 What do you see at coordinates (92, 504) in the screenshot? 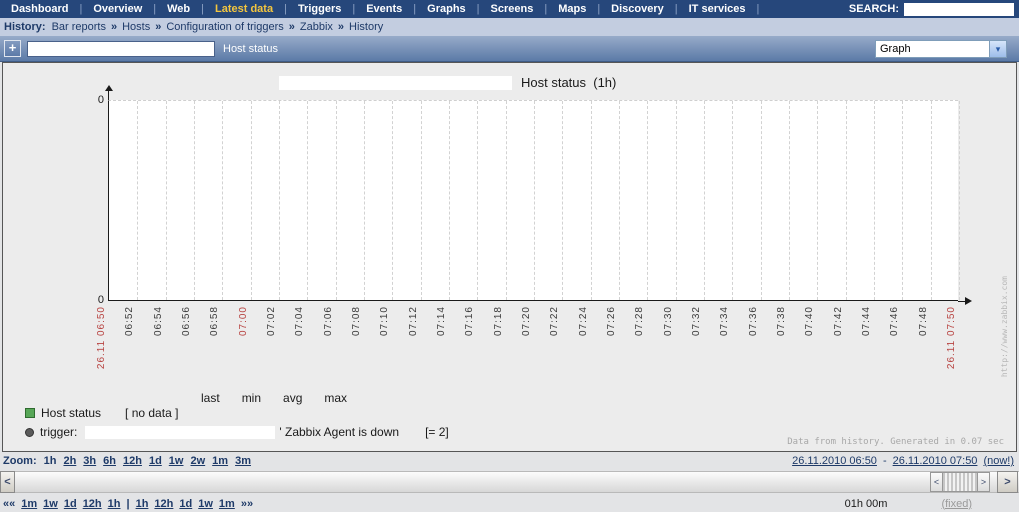
I see `back-link-12h: 12h` at bounding box center [92, 504].